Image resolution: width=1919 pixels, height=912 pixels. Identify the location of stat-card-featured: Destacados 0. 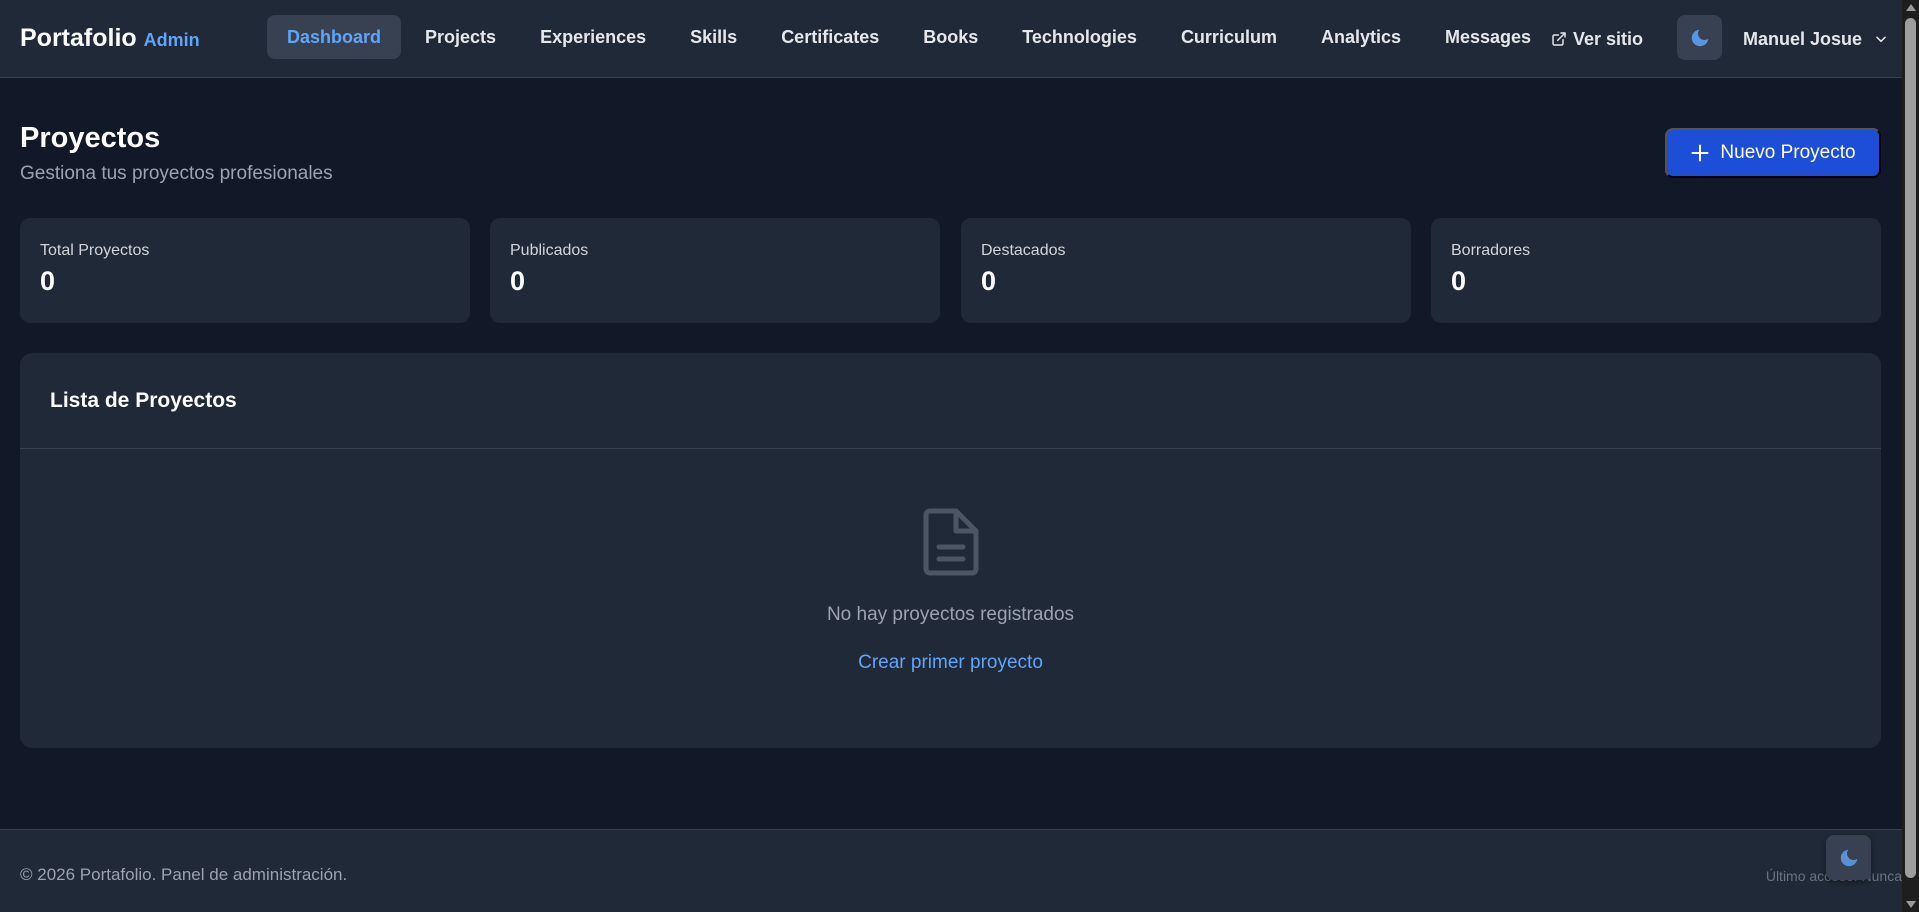
(1186, 270).